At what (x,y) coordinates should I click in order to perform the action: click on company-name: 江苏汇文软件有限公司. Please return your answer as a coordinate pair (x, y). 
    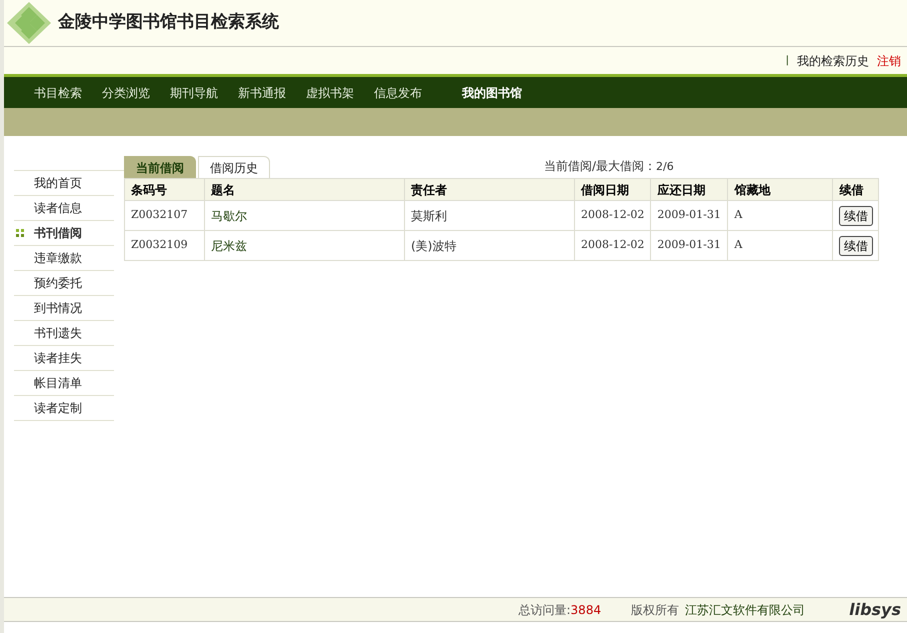
    Looking at the image, I should click on (745, 610).